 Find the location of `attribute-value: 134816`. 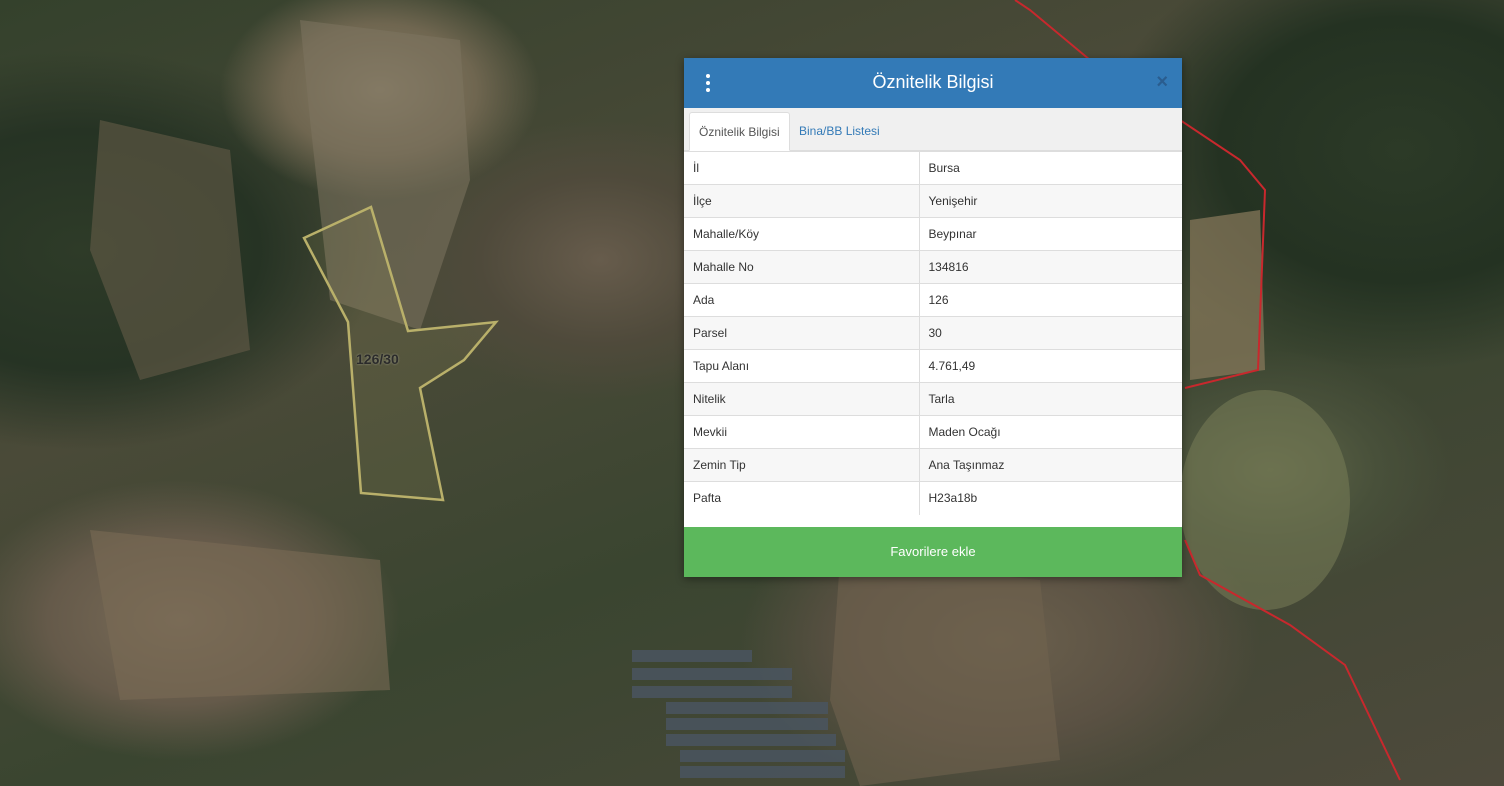

attribute-value: 134816 is located at coordinates (1050, 267).